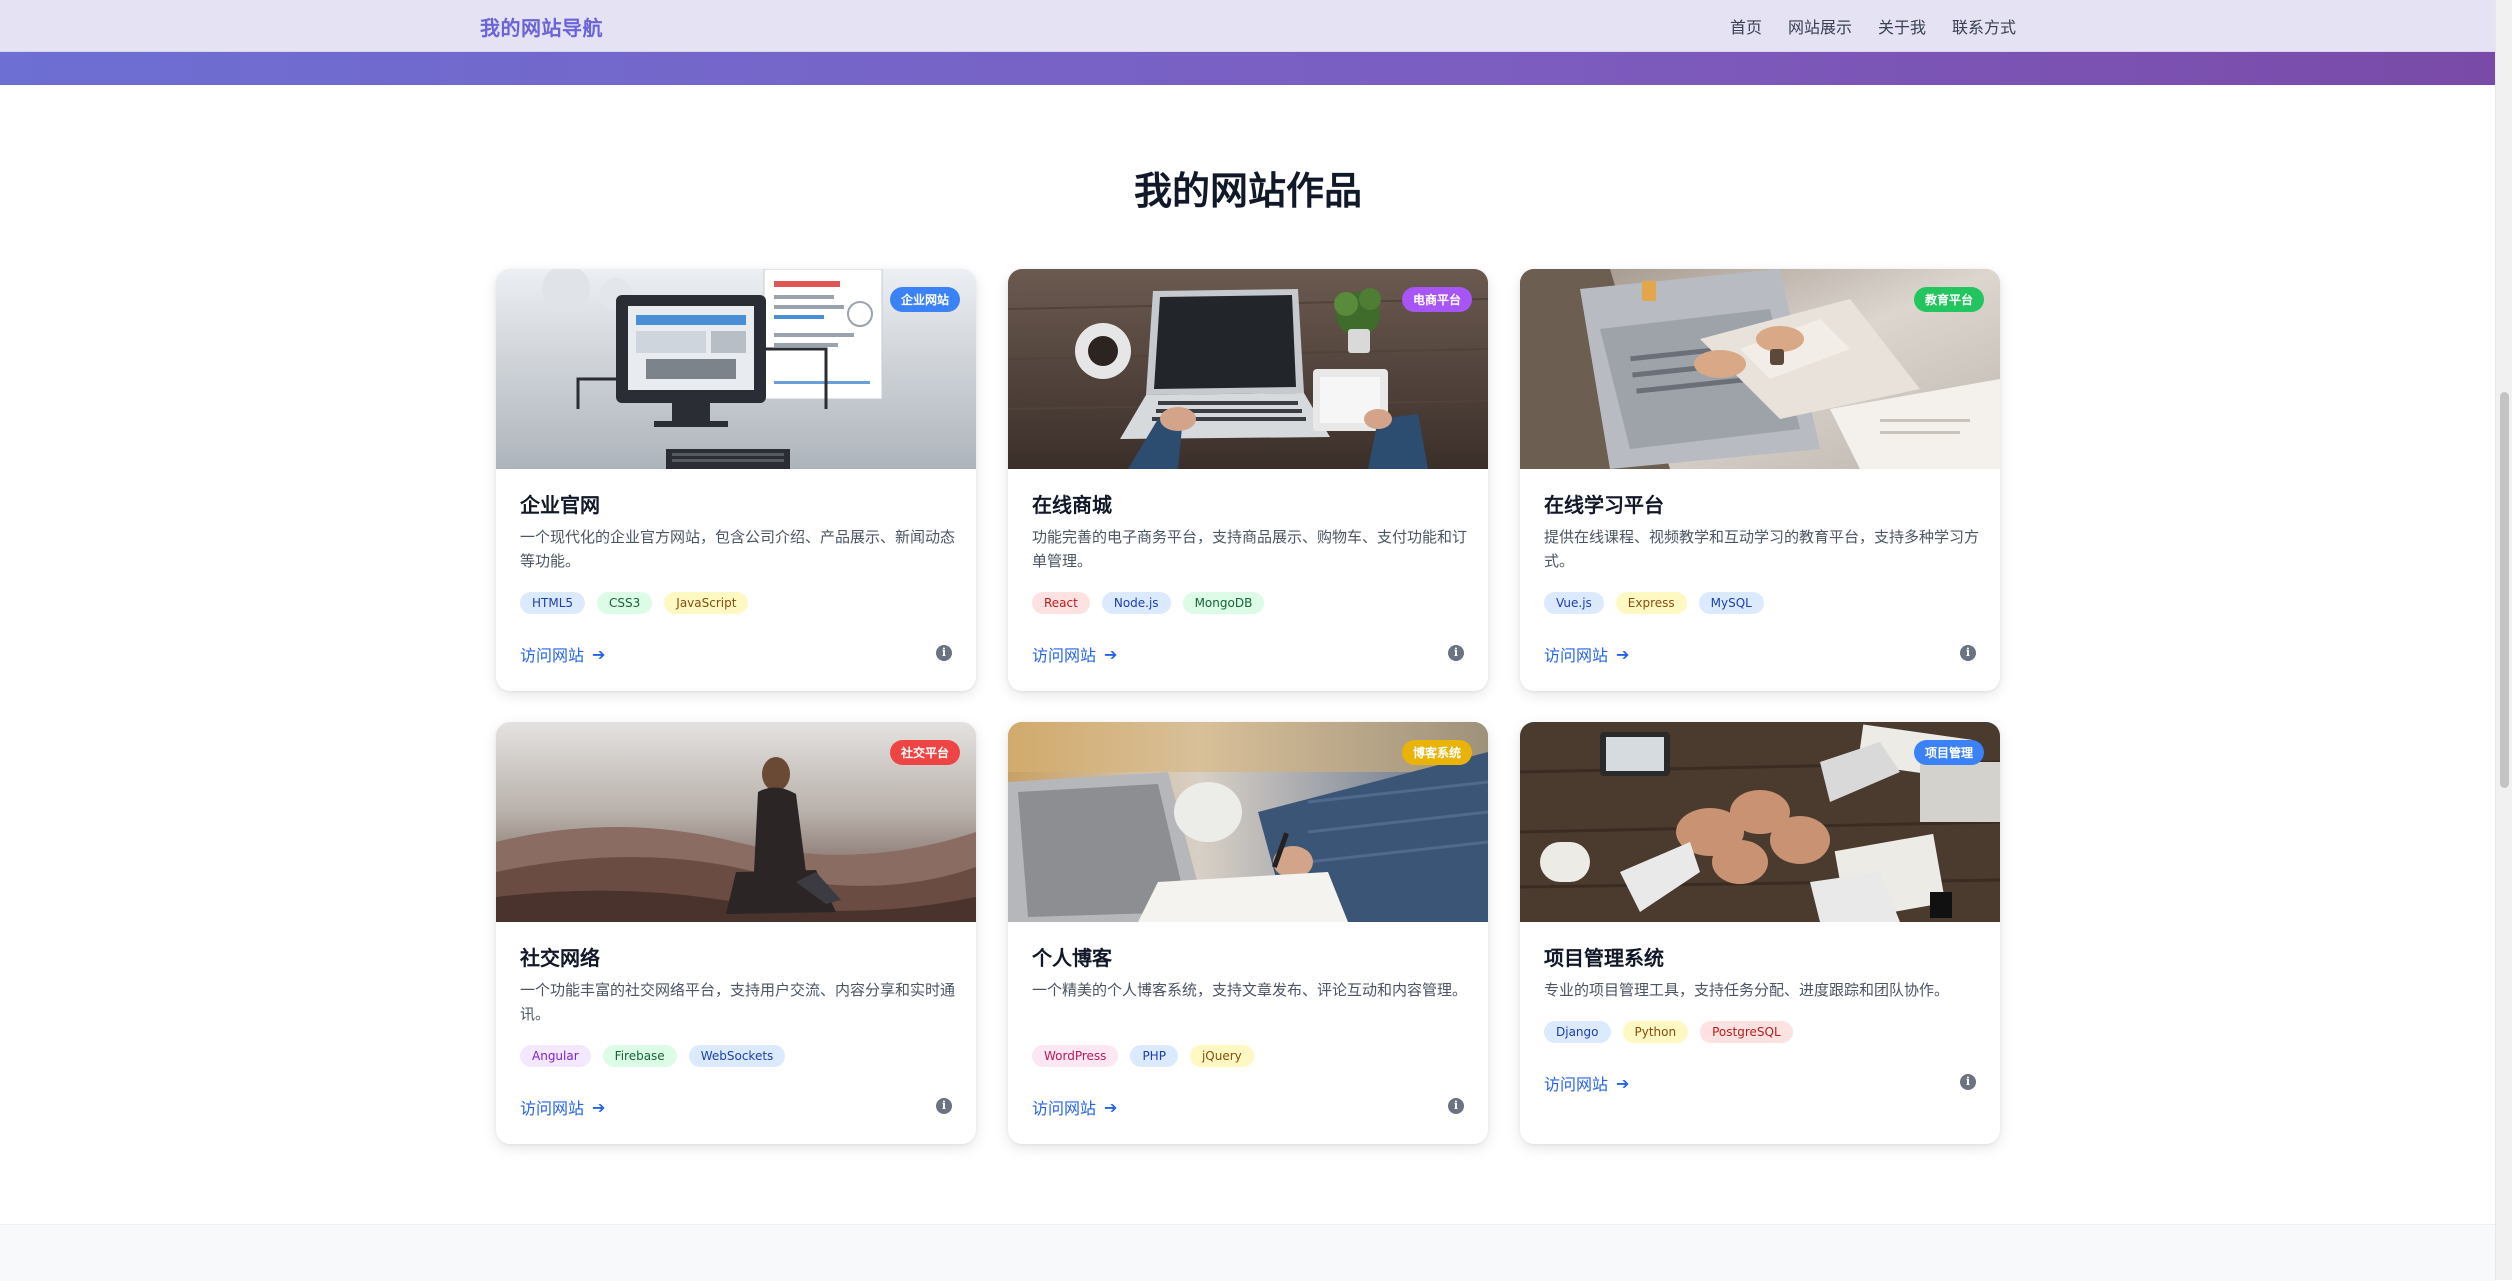 This screenshot has height=1281, width=2512. I want to click on tech-tag: Django, so click(1577, 1032).